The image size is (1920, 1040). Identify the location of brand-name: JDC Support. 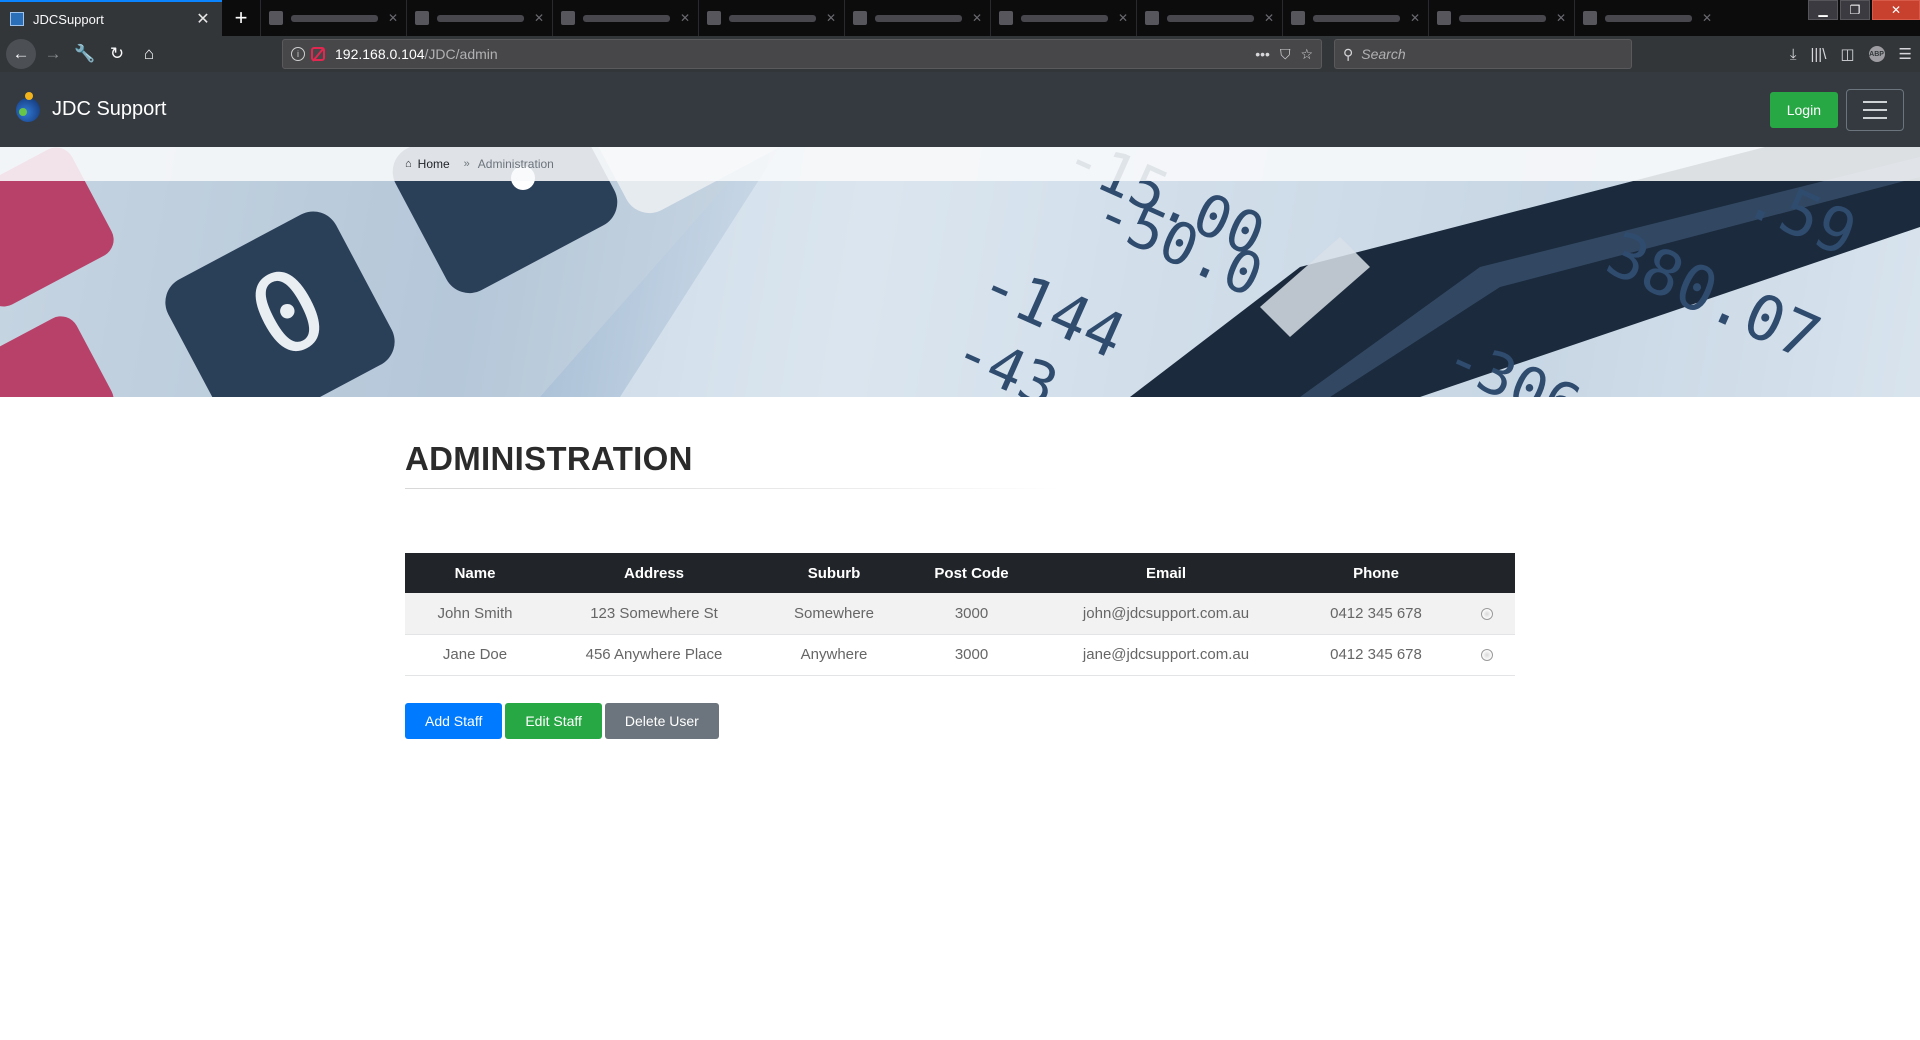
(109, 109).